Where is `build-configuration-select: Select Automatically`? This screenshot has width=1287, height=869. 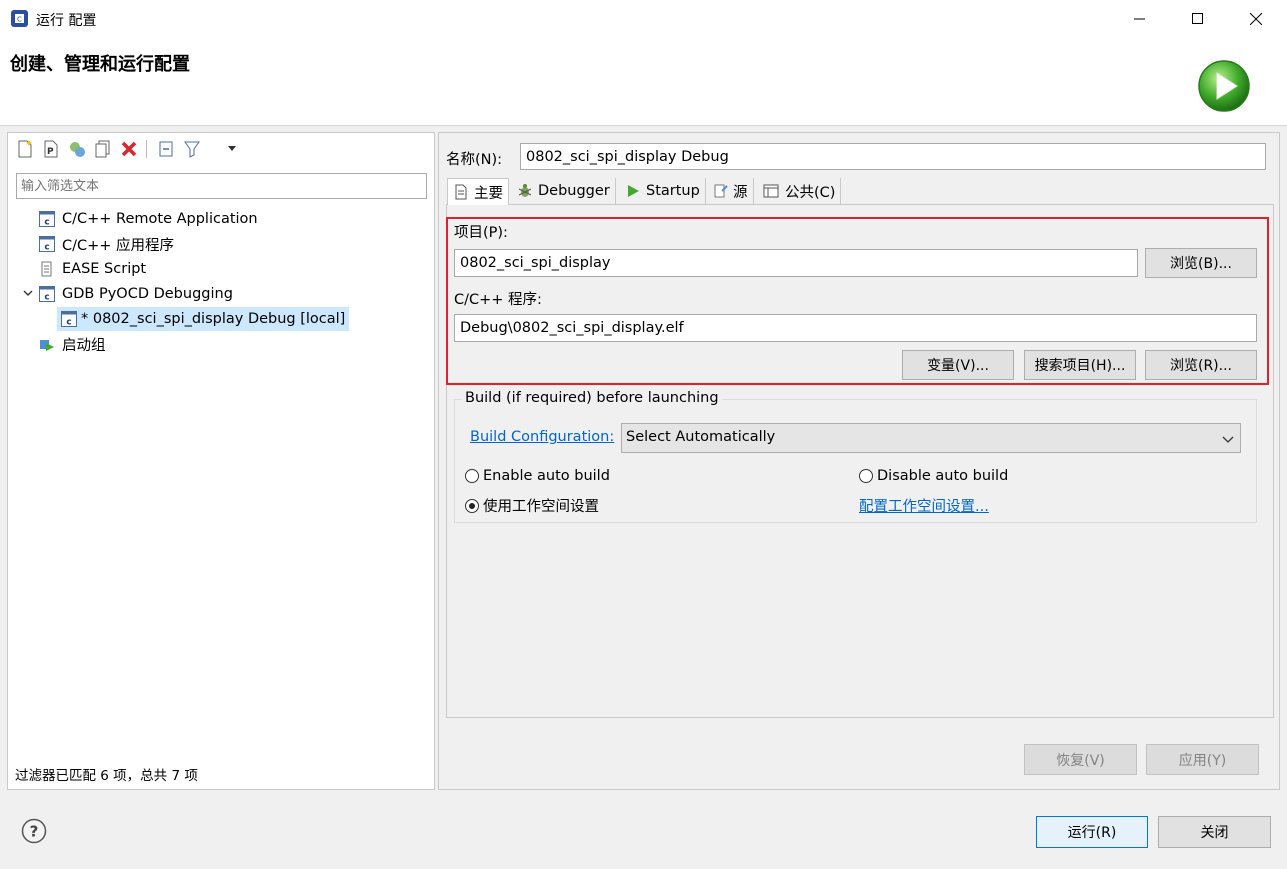 build-configuration-select: Select Automatically is located at coordinates (931, 438).